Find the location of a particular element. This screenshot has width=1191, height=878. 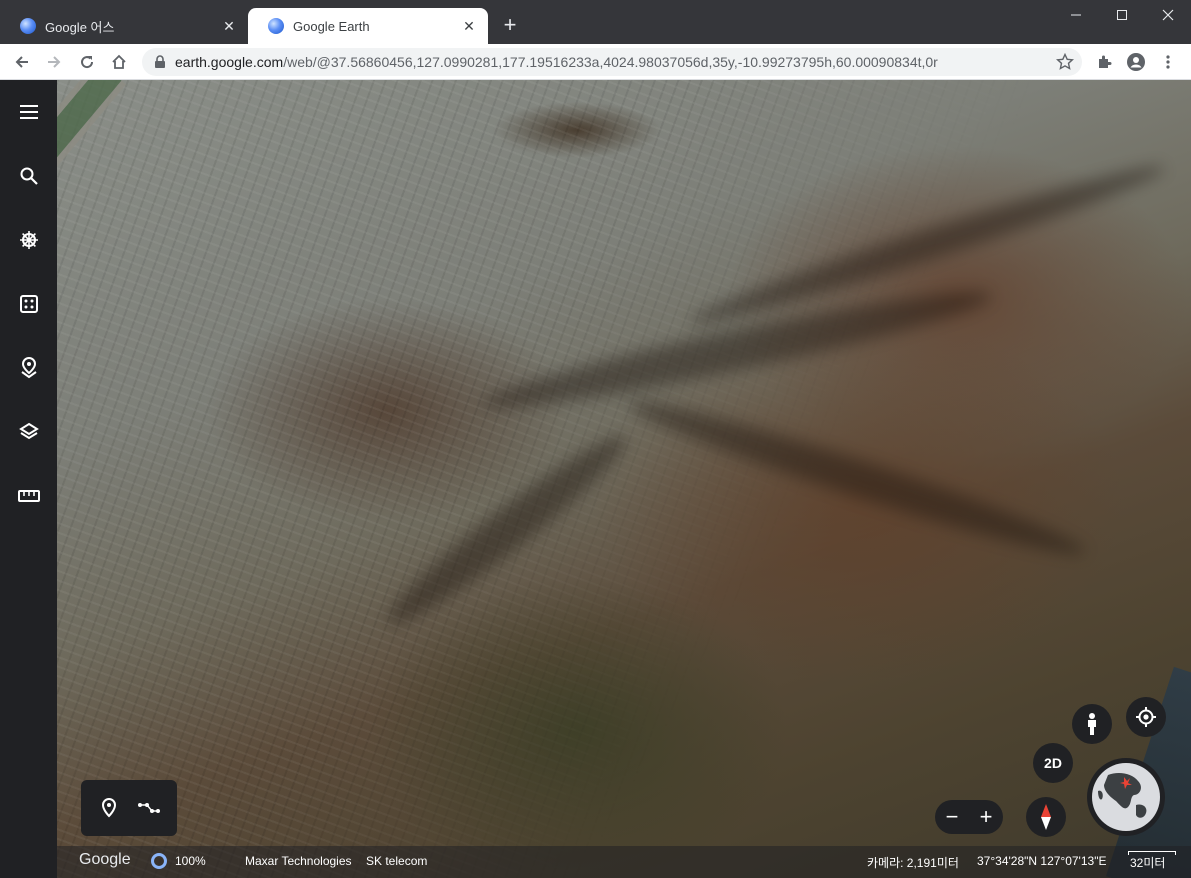

menu-icon is located at coordinates (29, 112).